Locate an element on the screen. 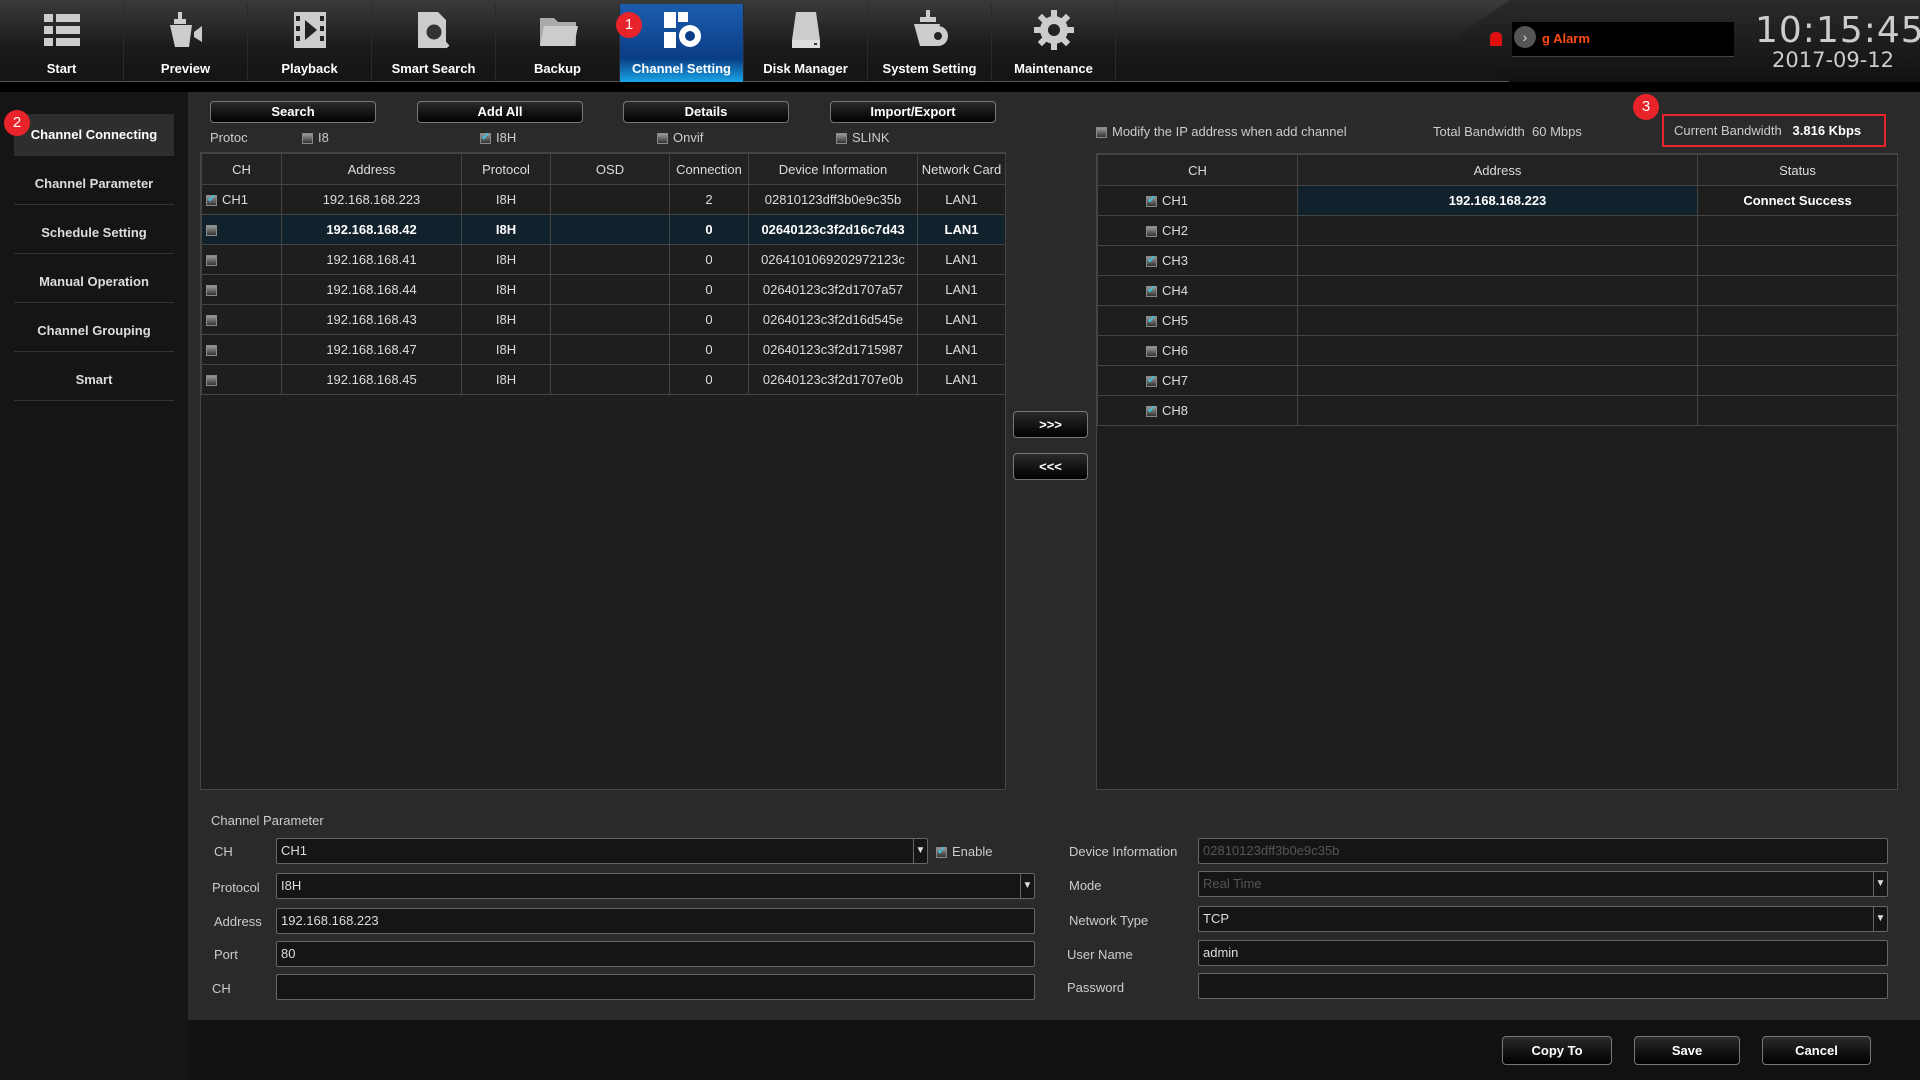  sidebar-item-manual-operation: Manual Operation is located at coordinates (94, 282).